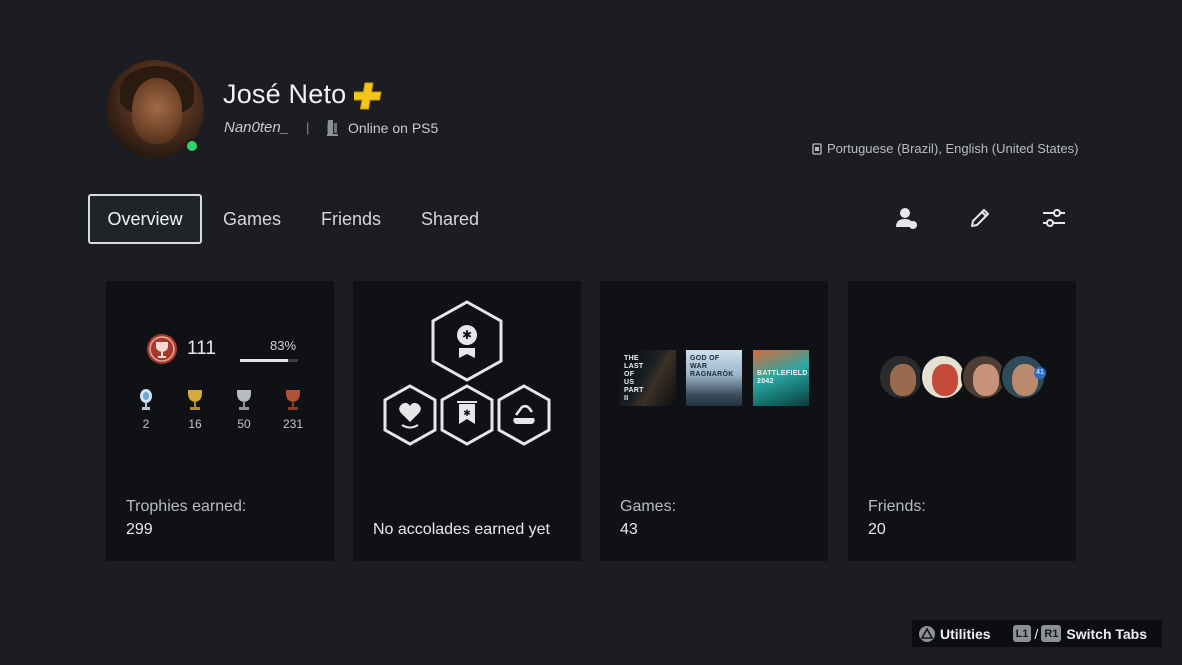 The height and width of the screenshot is (665, 1182). I want to click on tab-friends: Friends, so click(351, 219).